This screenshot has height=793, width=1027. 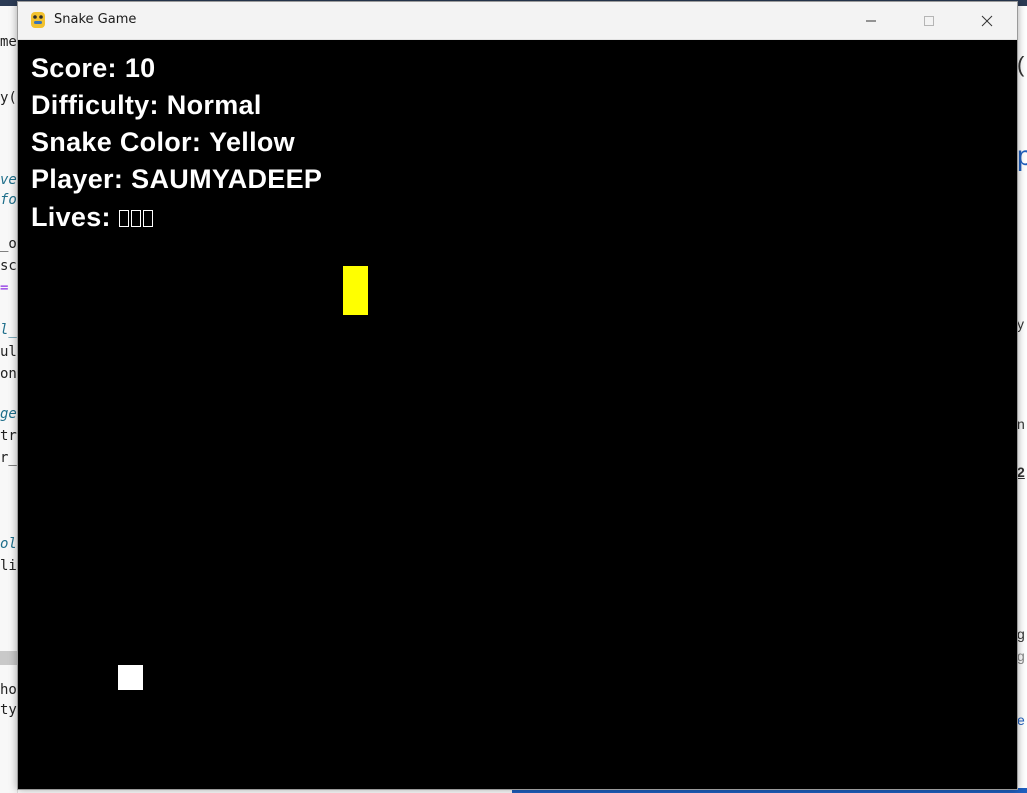 I want to click on title-bar: Snake Game, so click(x=517, y=21).